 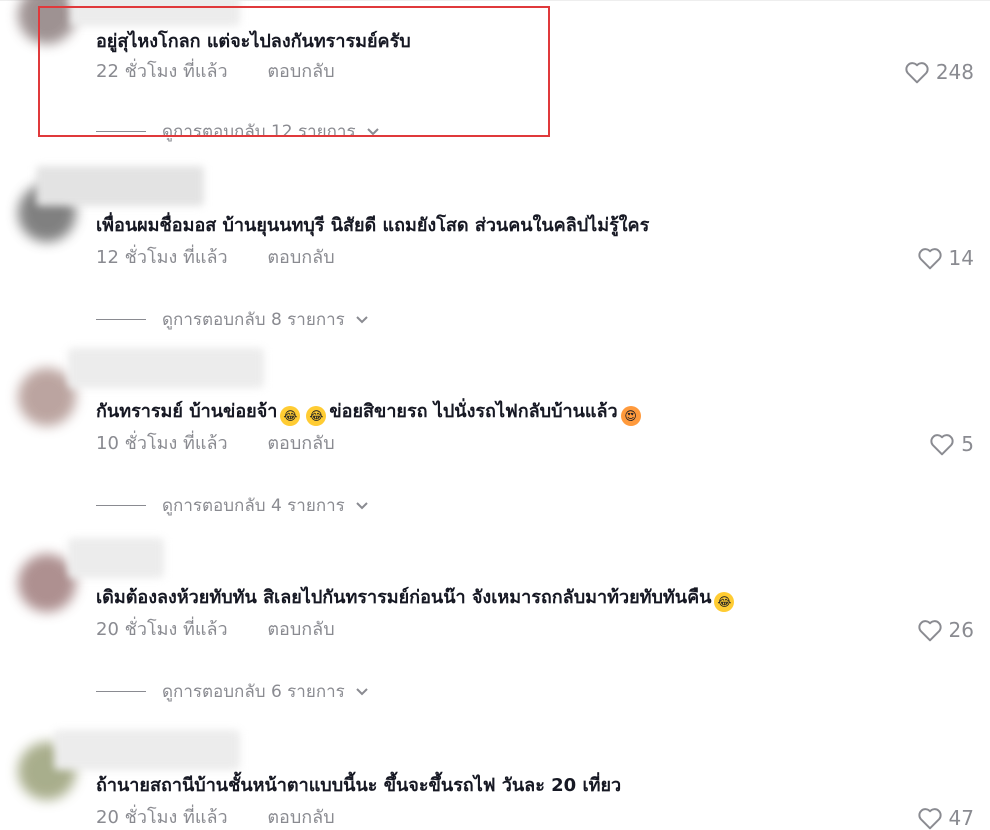 I want to click on timestamp: 12 ชั่วโมง ที่แล้ว, so click(x=162, y=257).